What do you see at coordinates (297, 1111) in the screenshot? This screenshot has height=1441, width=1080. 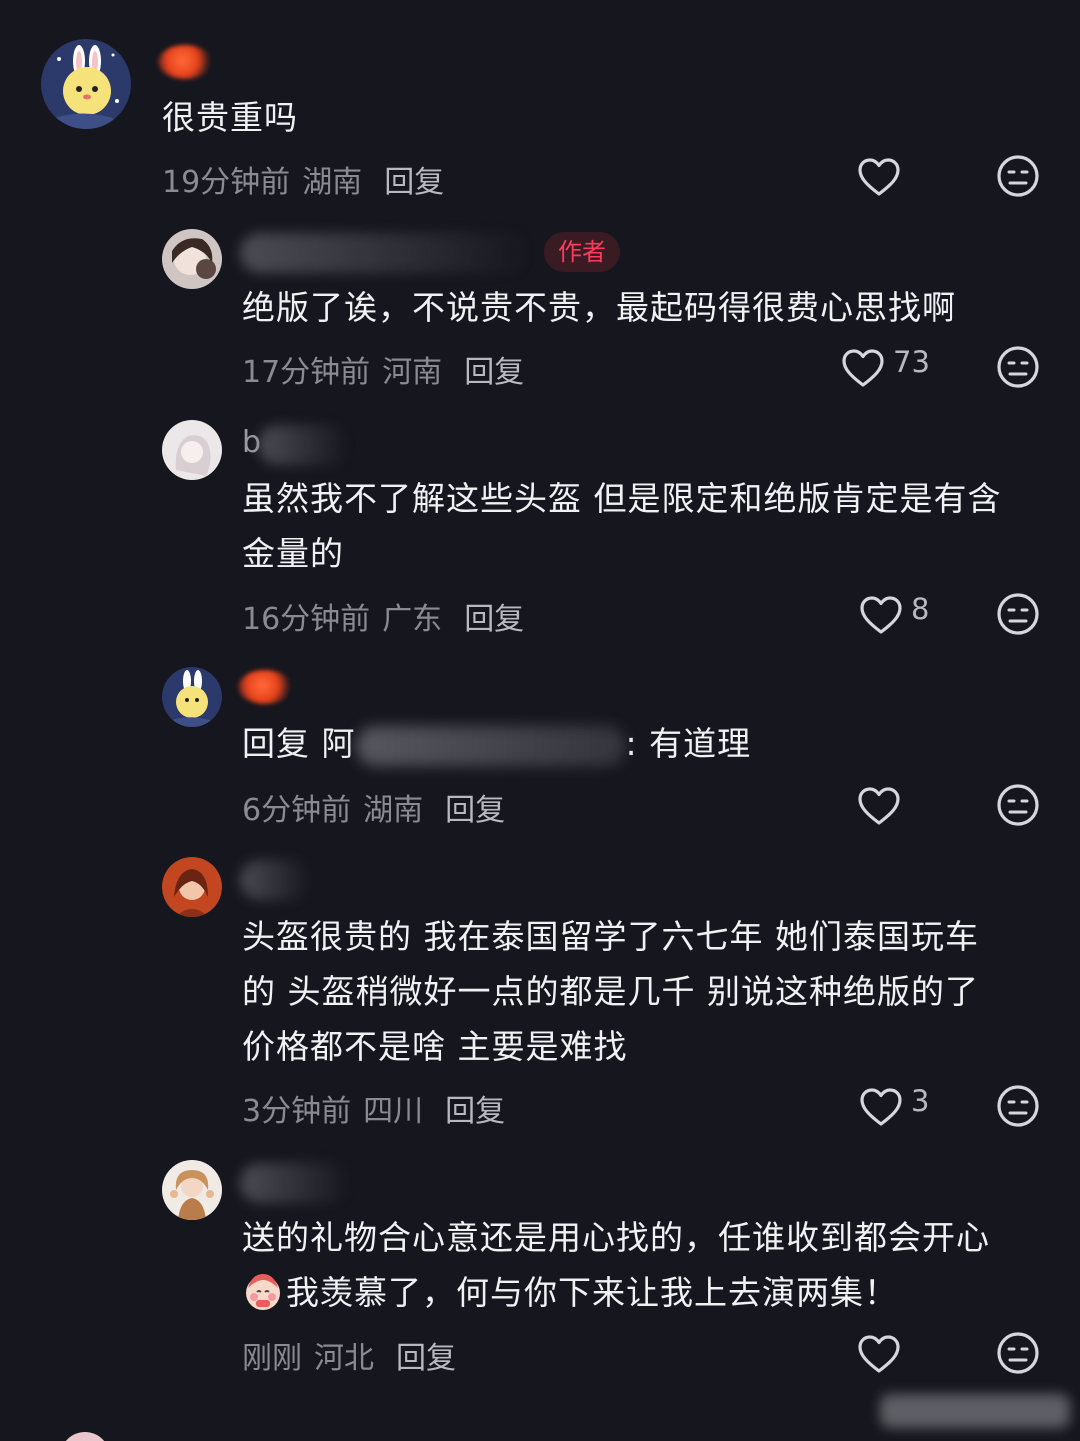 I see `comment-time: 3分钟前` at bounding box center [297, 1111].